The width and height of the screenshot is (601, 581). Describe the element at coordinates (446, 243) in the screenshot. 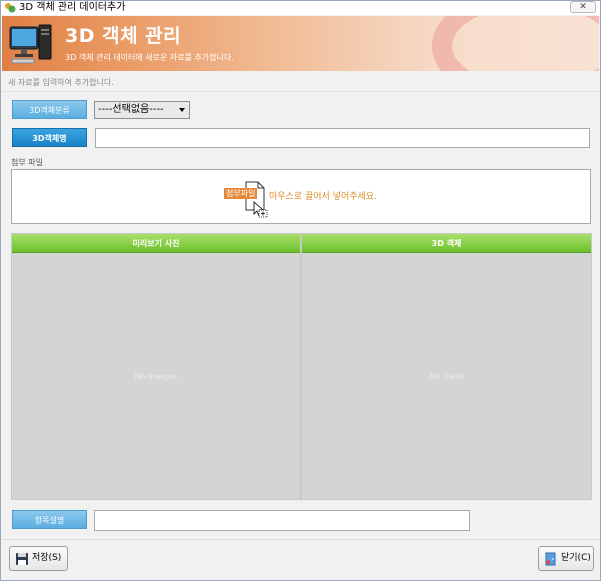

I see `object-panel-header: 3D 객체` at that location.